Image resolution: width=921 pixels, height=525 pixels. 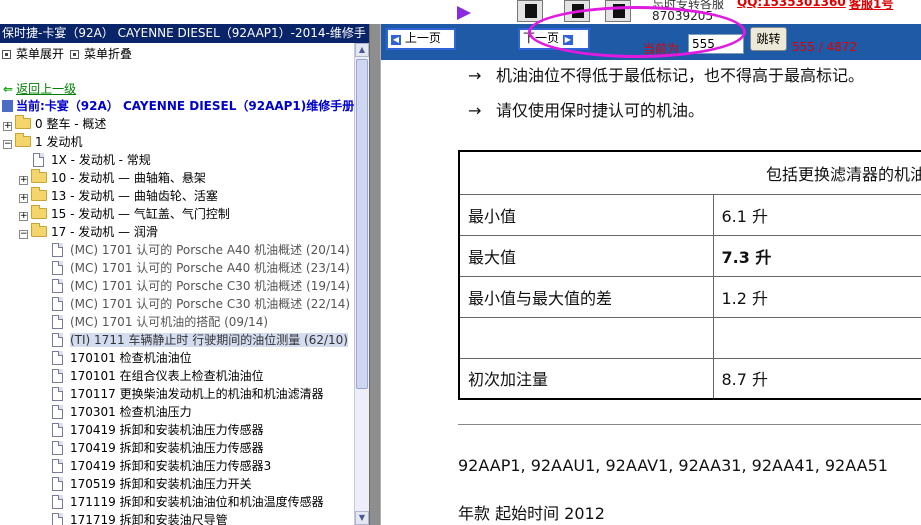 What do you see at coordinates (200, 340) in the screenshot?
I see `tree-item: (TI) 1711 车辆静止时 行驶期间的油位测量 (62/10)` at bounding box center [200, 340].